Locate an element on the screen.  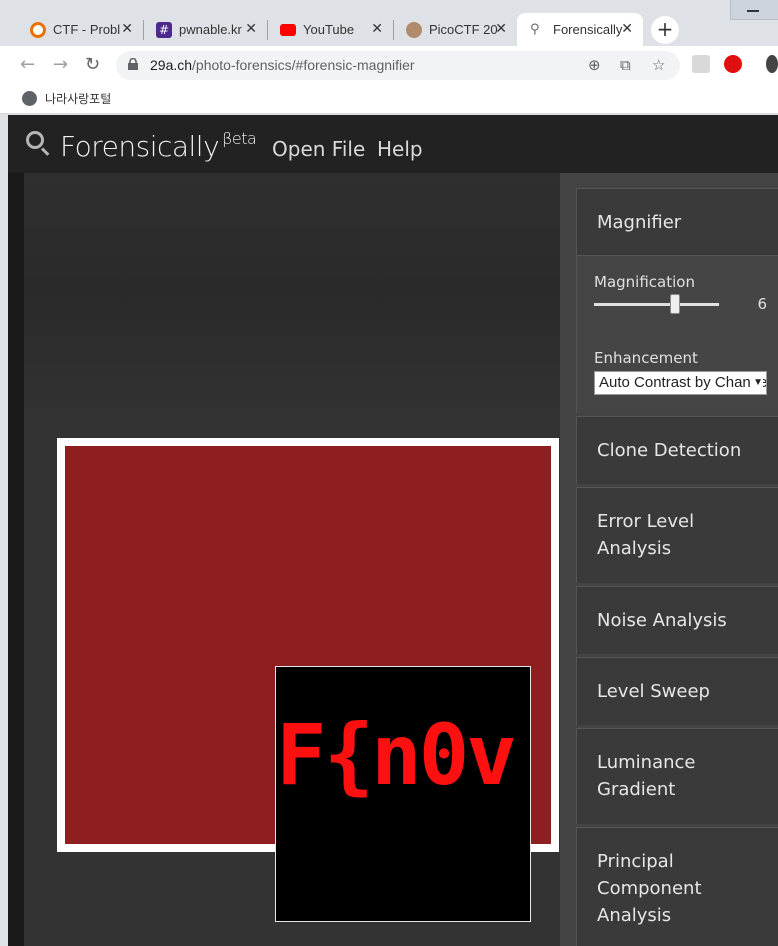
tool-principal-component-analysis: Principal Component Analysis is located at coordinates (677, 886).